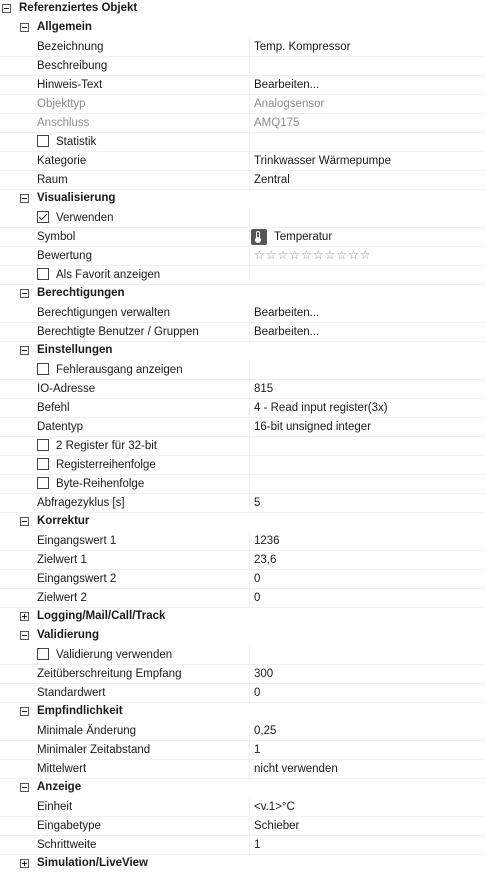 The width and height of the screenshot is (485, 883). I want to click on category-row-berechtigungen: Berechtigungen, so click(242, 294).